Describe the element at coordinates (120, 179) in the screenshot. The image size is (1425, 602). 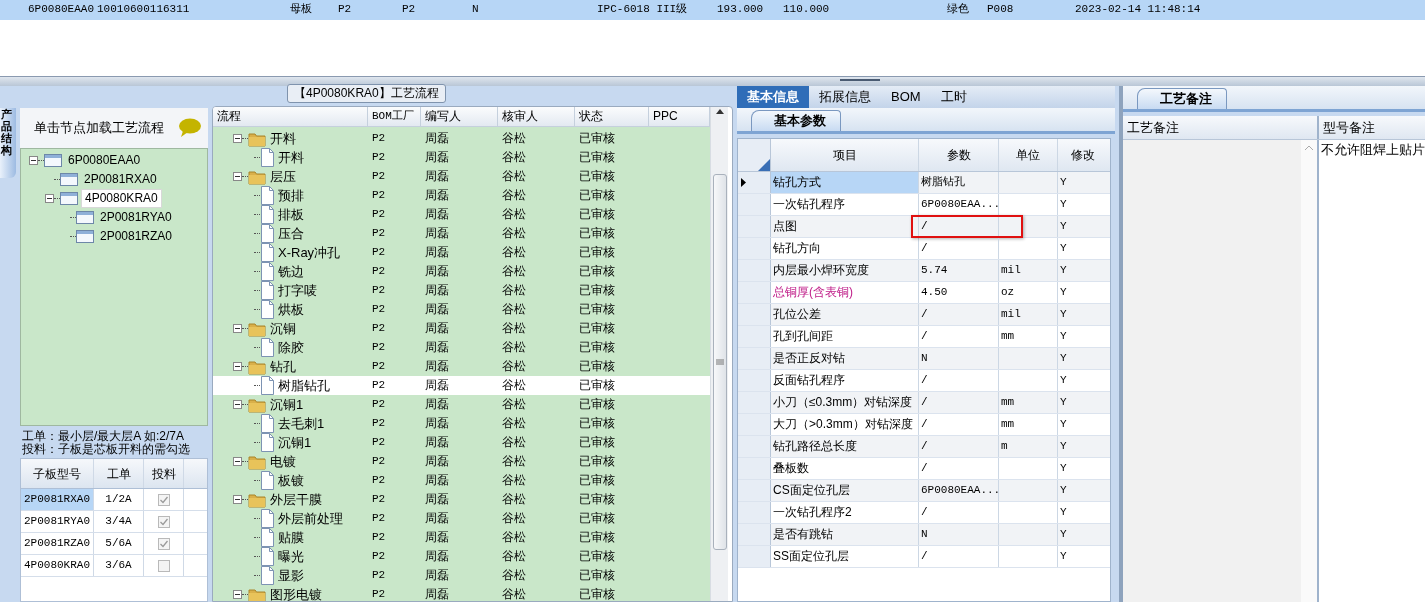
I see `tree-node: 2P0081RXA0` at that location.